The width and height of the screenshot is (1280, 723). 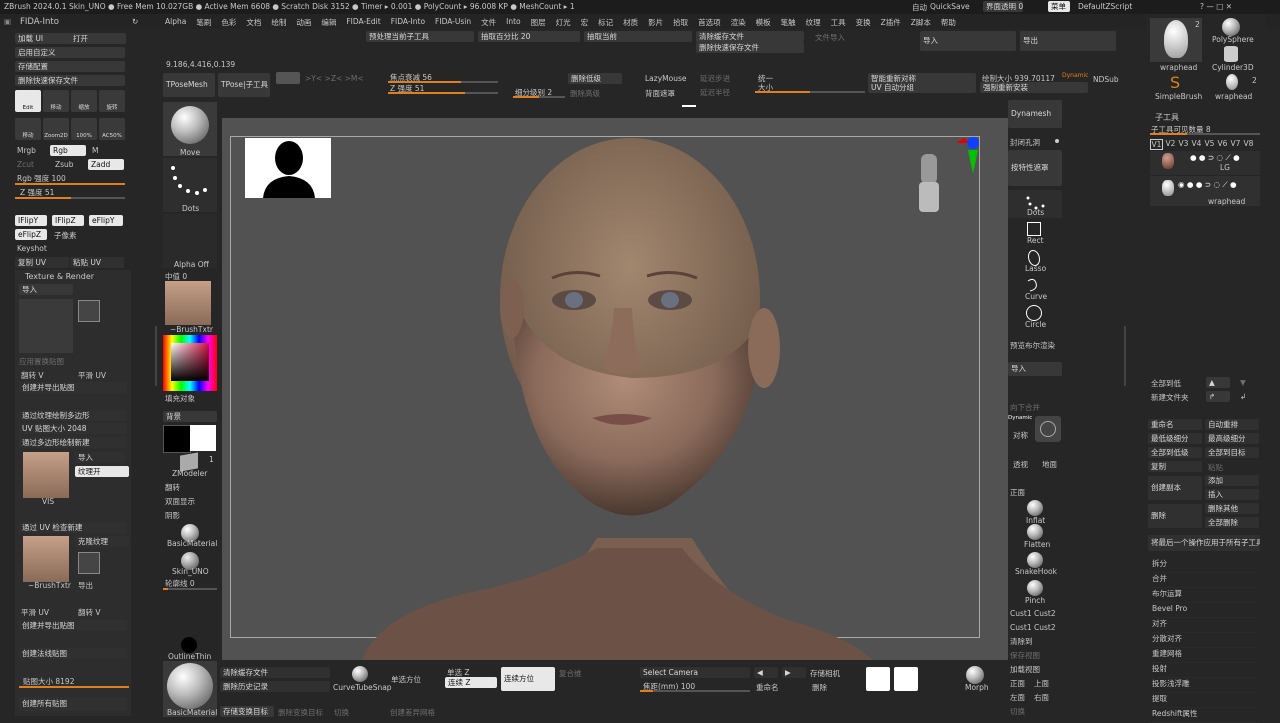 I want to click on clear-to-button: 清除到, so click(x=1021, y=641).